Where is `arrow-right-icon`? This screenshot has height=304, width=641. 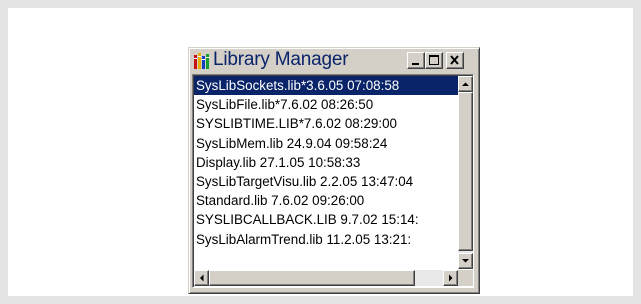 arrow-right-icon is located at coordinates (451, 278).